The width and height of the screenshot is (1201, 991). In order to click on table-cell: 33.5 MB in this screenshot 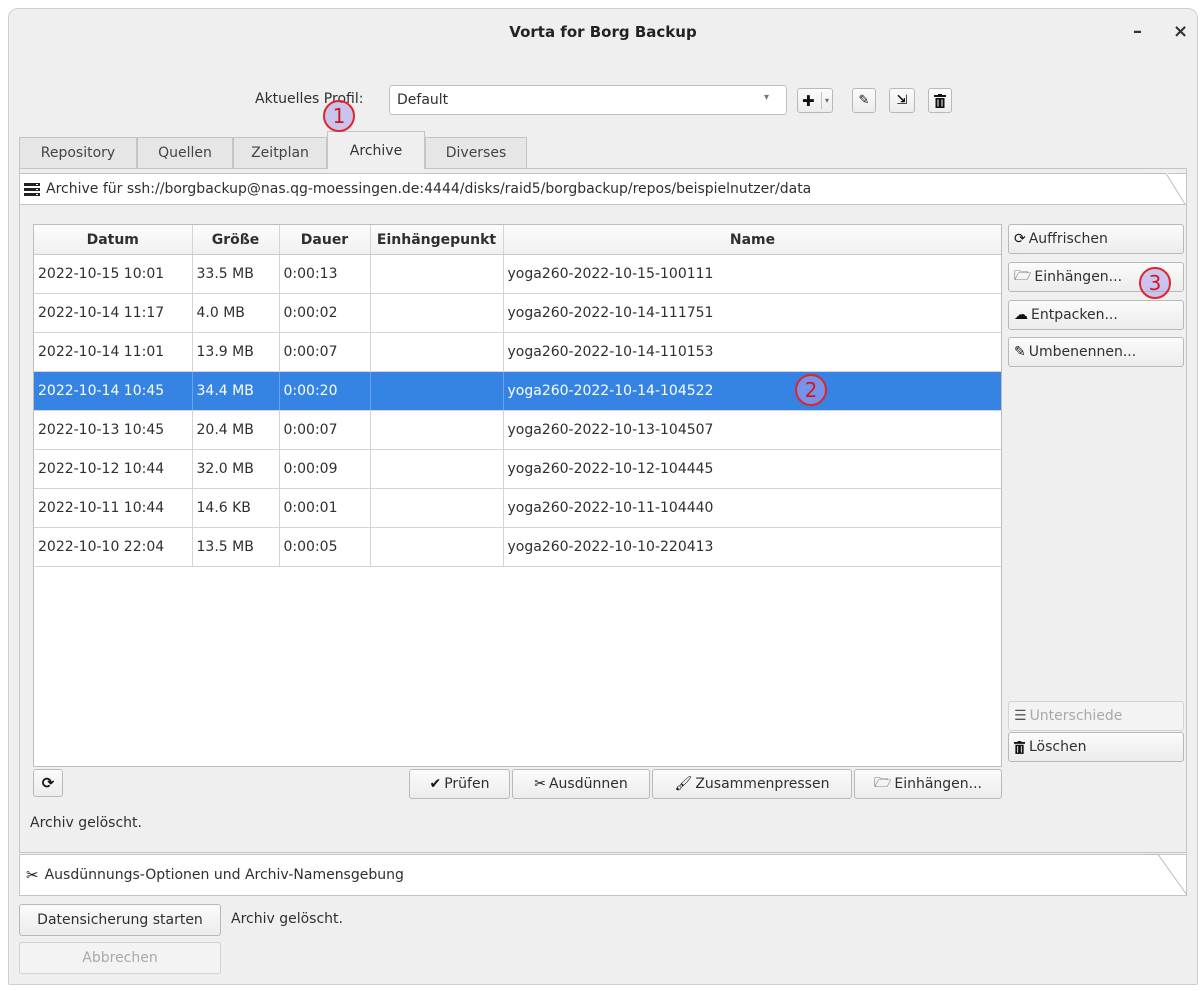, I will do `click(236, 274)`.